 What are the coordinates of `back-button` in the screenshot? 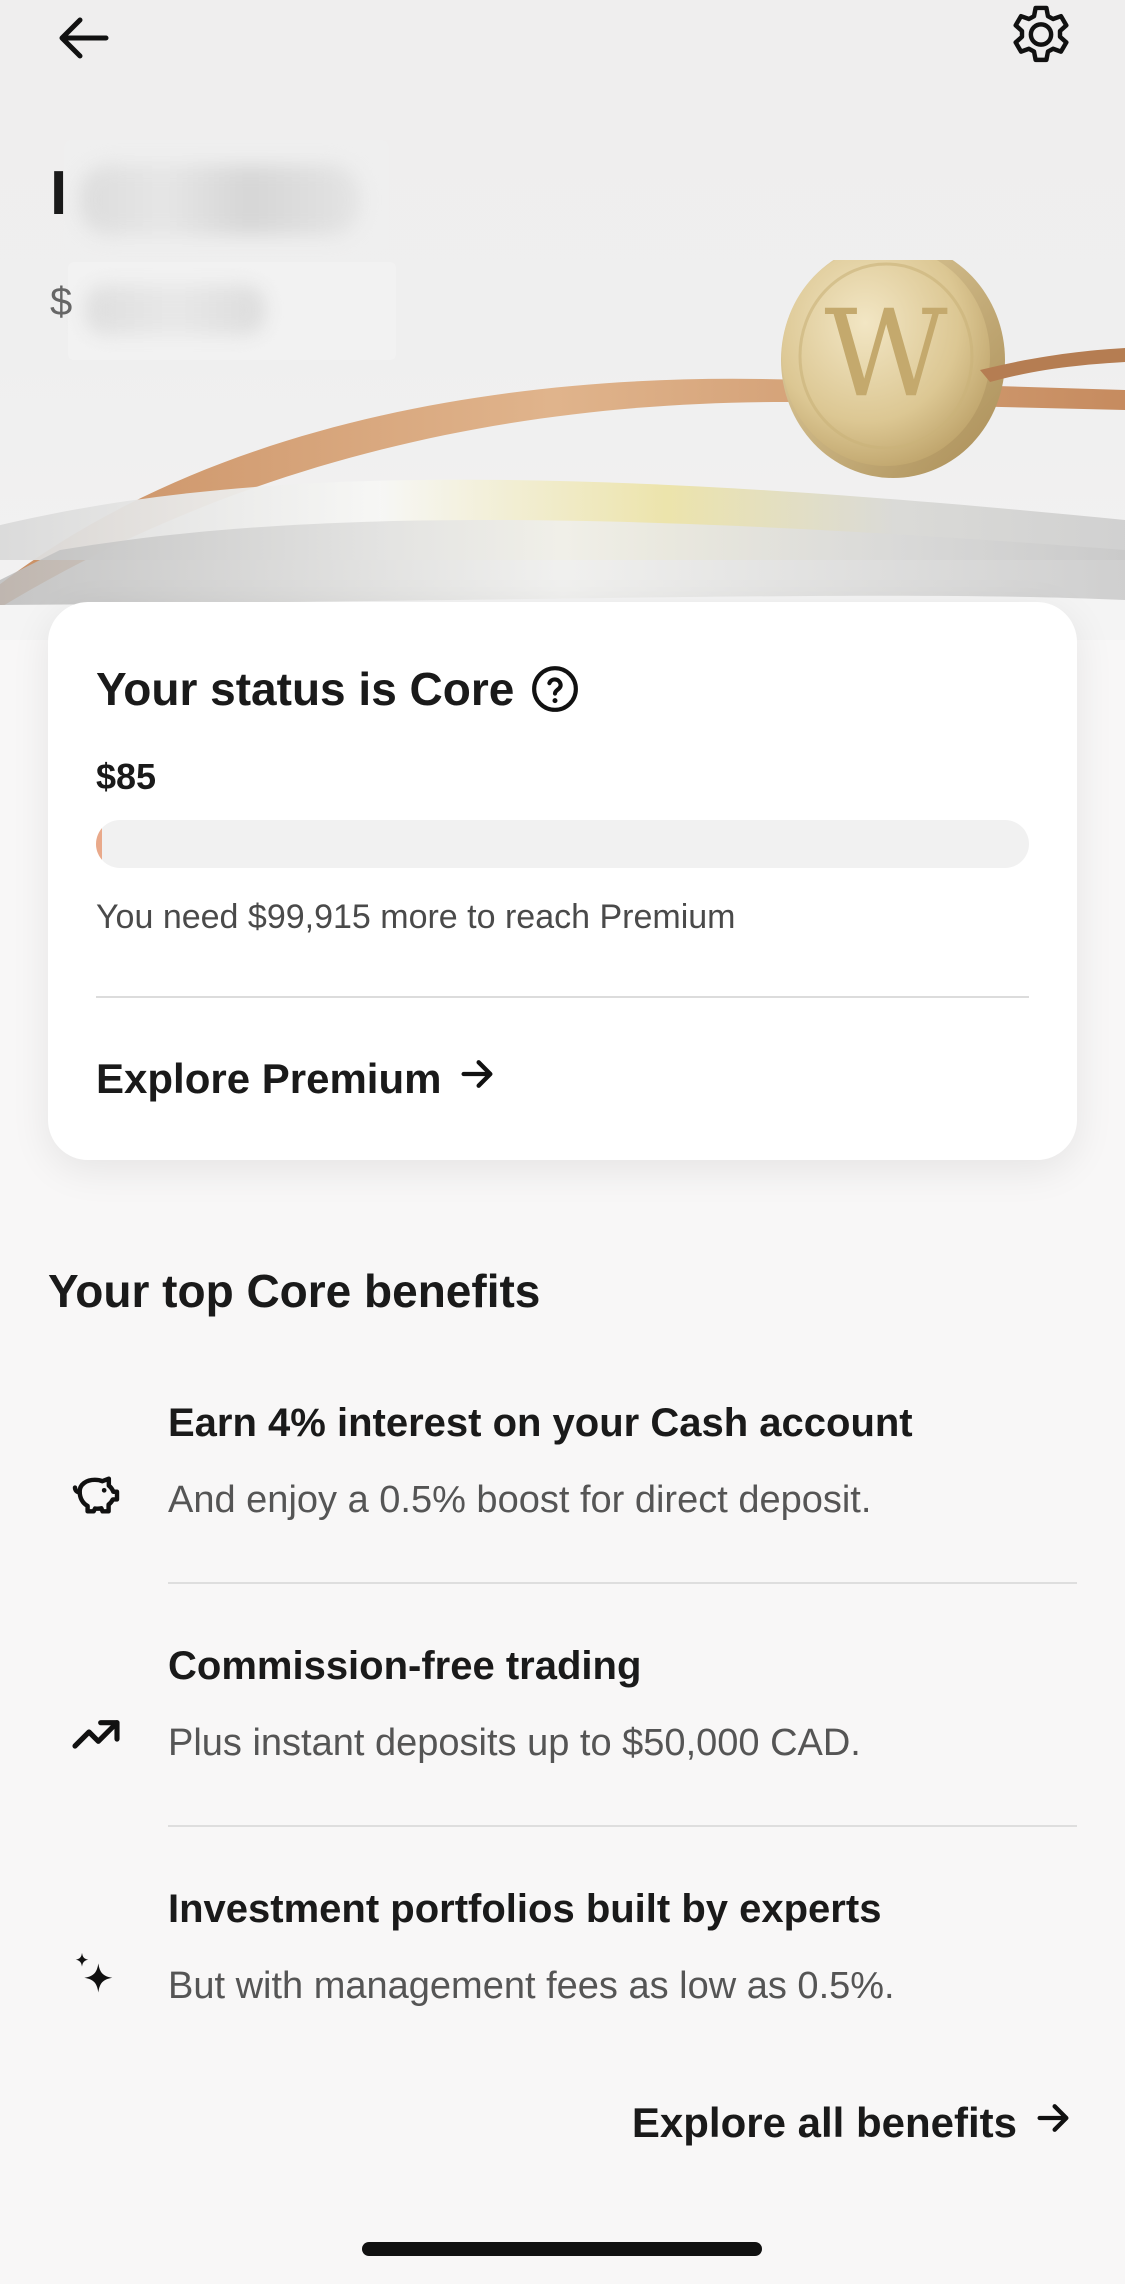 It's located at (84, 40).